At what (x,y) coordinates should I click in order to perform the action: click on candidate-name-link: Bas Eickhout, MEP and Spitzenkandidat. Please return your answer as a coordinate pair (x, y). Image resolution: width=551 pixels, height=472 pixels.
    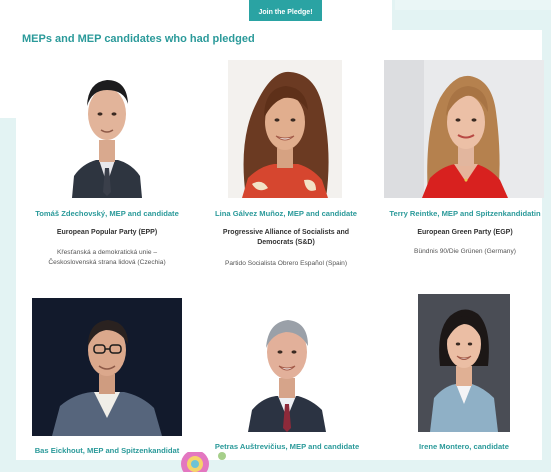
    Looking at the image, I should click on (107, 450).